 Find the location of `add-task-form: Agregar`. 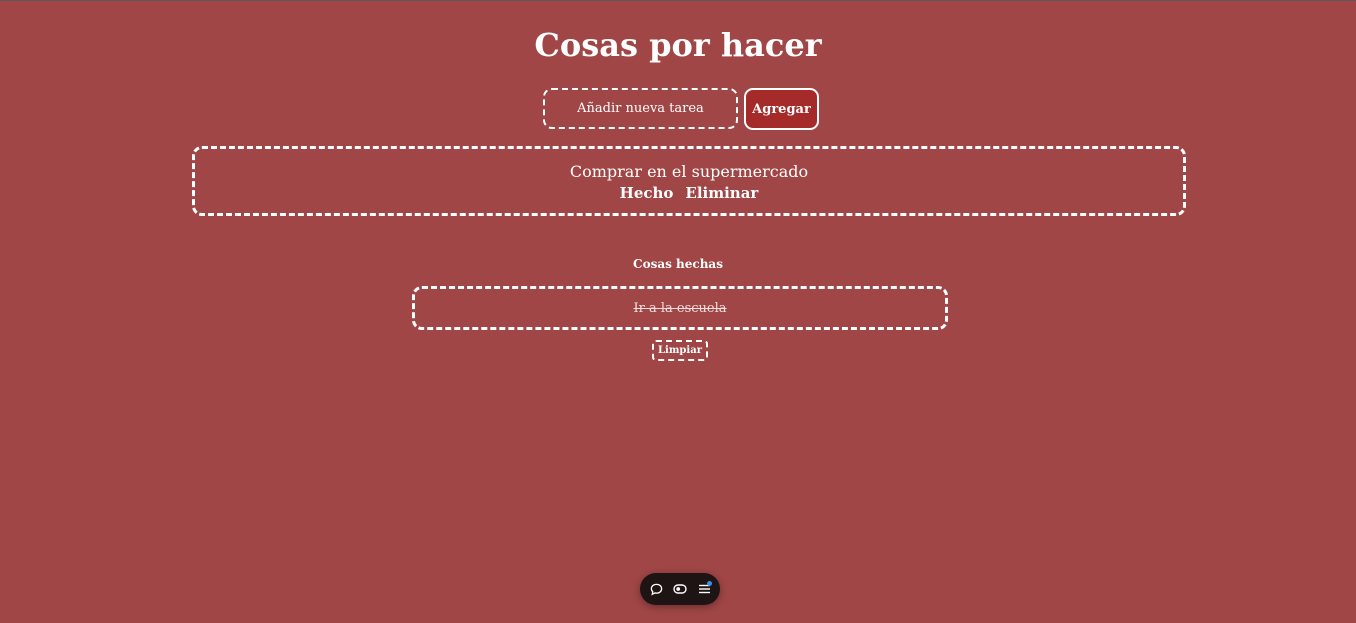

add-task-form: Agregar is located at coordinates (681, 109).